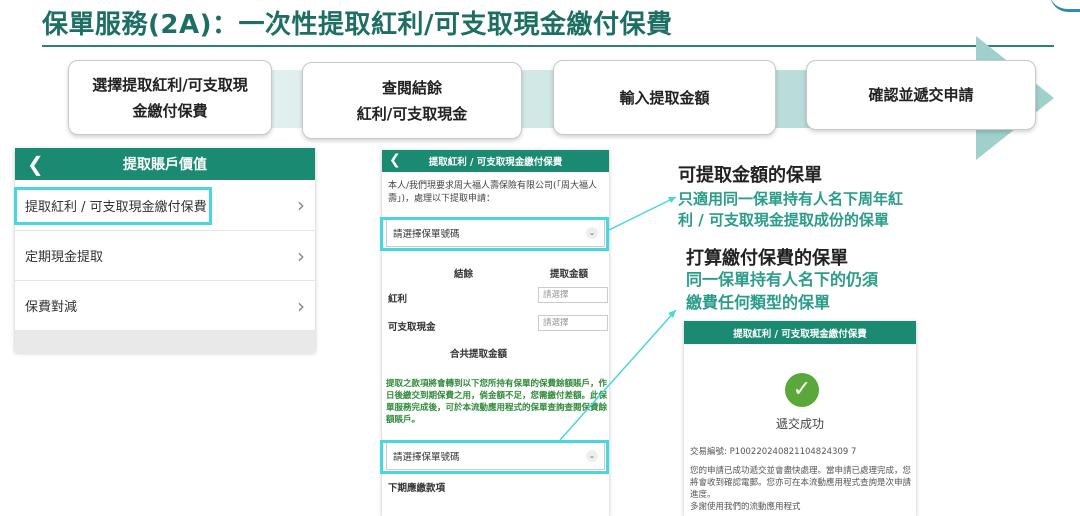  Describe the element at coordinates (767, 258) in the screenshot. I see `annotation-premium-policy-title: 打算繳付保費的保單` at that location.